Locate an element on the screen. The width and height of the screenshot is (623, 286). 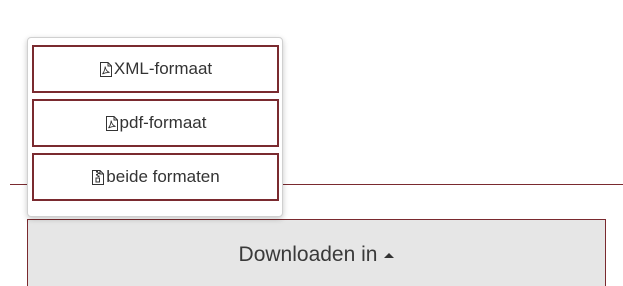
menu-item-label: XML-formaat is located at coordinates (163, 68).